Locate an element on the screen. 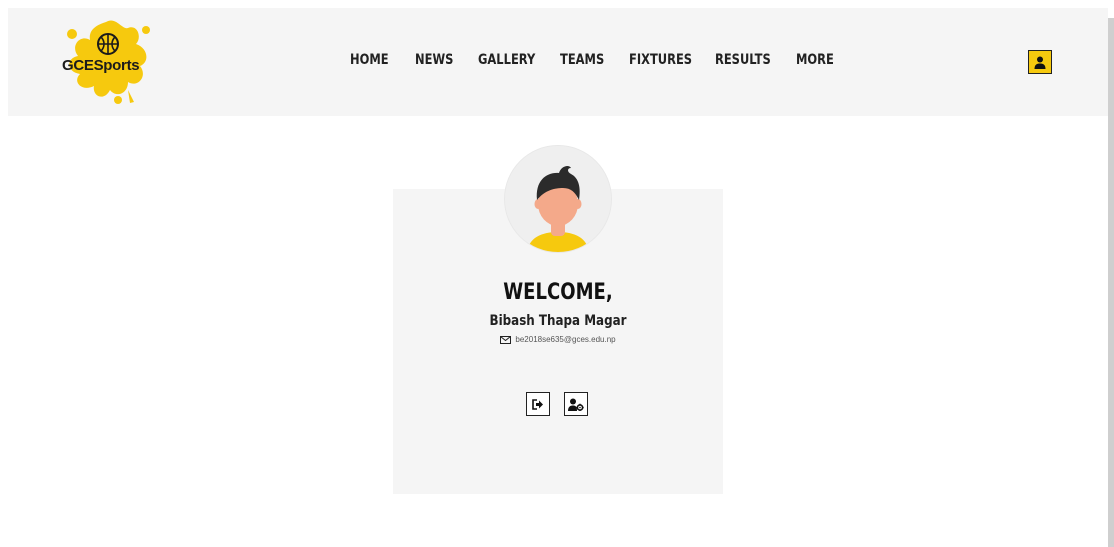 This screenshot has width=1114, height=547. user-settings-button is located at coordinates (576, 404).